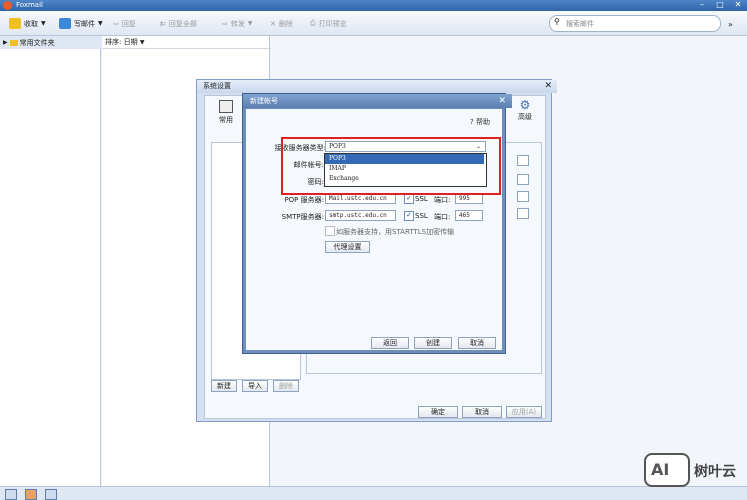 The width and height of the screenshot is (747, 500). What do you see at coordinates (442, 217) in the screenshot?
I see `smtp-port-label: 端口:` at bounding box center [442, 217].